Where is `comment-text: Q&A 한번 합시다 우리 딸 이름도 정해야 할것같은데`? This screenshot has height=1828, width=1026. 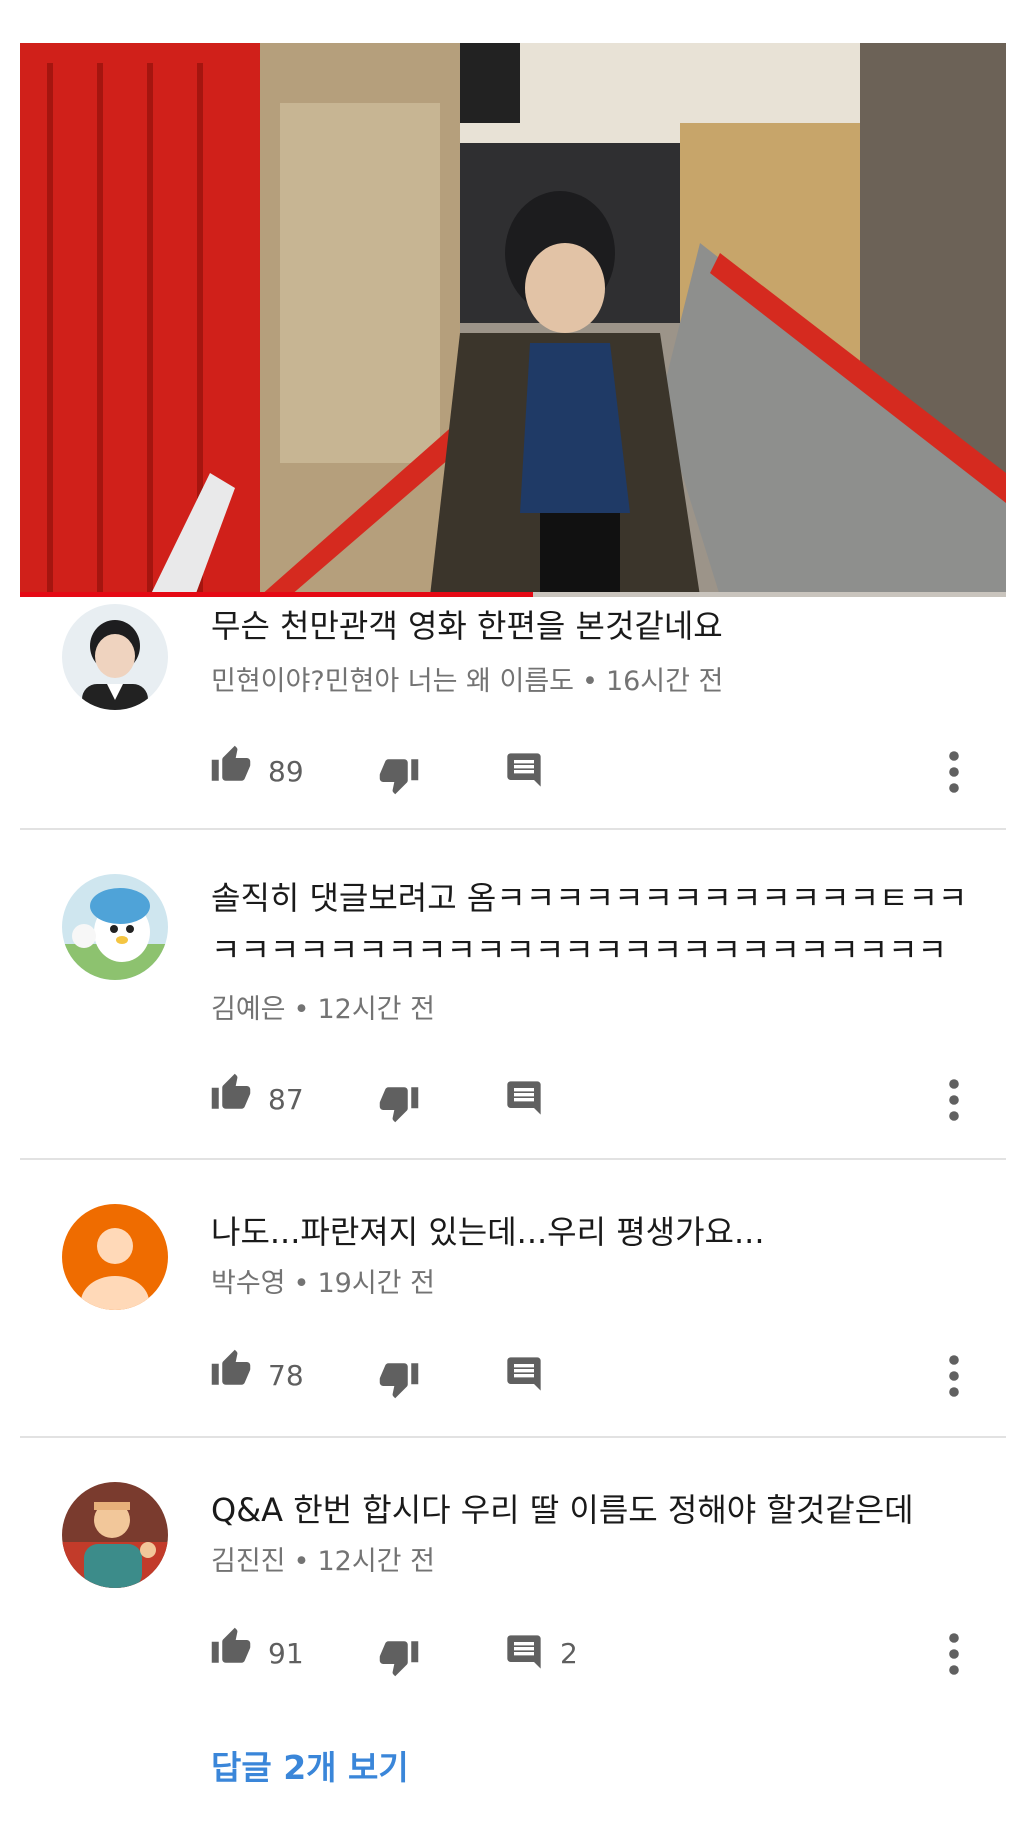 comment-text: Q&A 한번 합시다 우리 딸 이름도 정해야 할것같은데 is located at coordinates (562, 1510).